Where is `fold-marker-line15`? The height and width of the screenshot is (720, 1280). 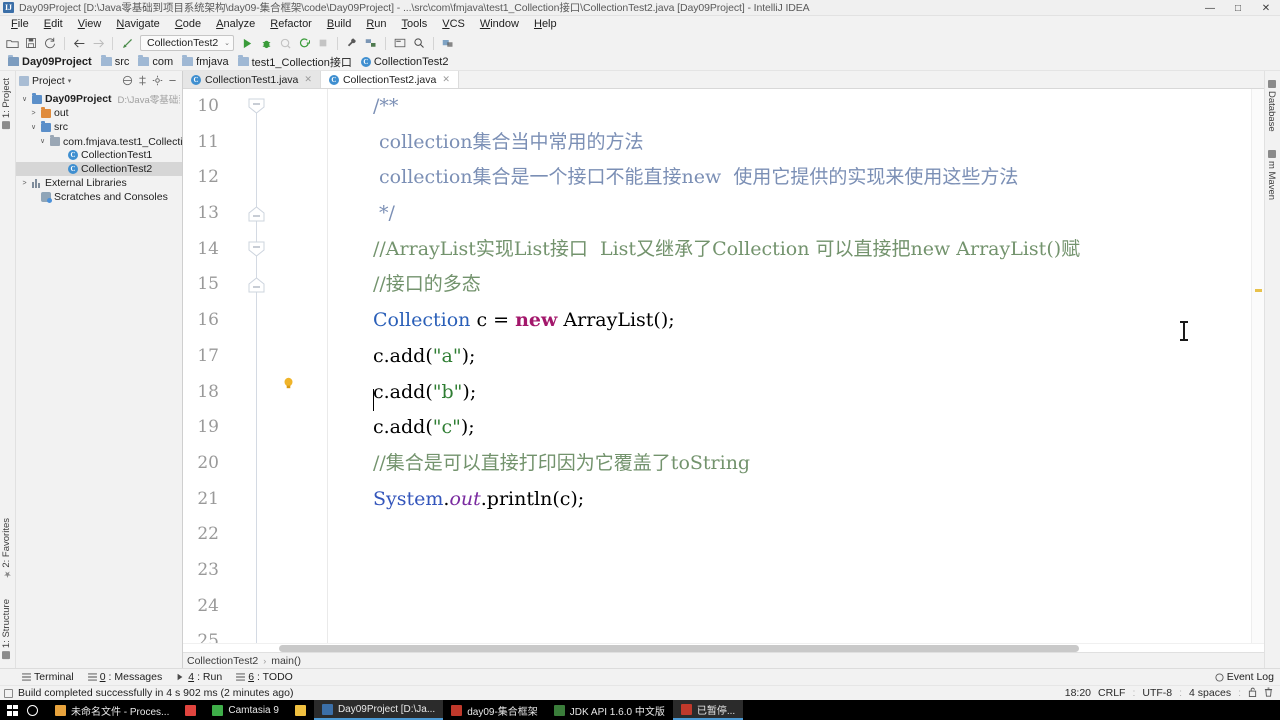 fold-marker-line15 is located at coordinates (256, 284).